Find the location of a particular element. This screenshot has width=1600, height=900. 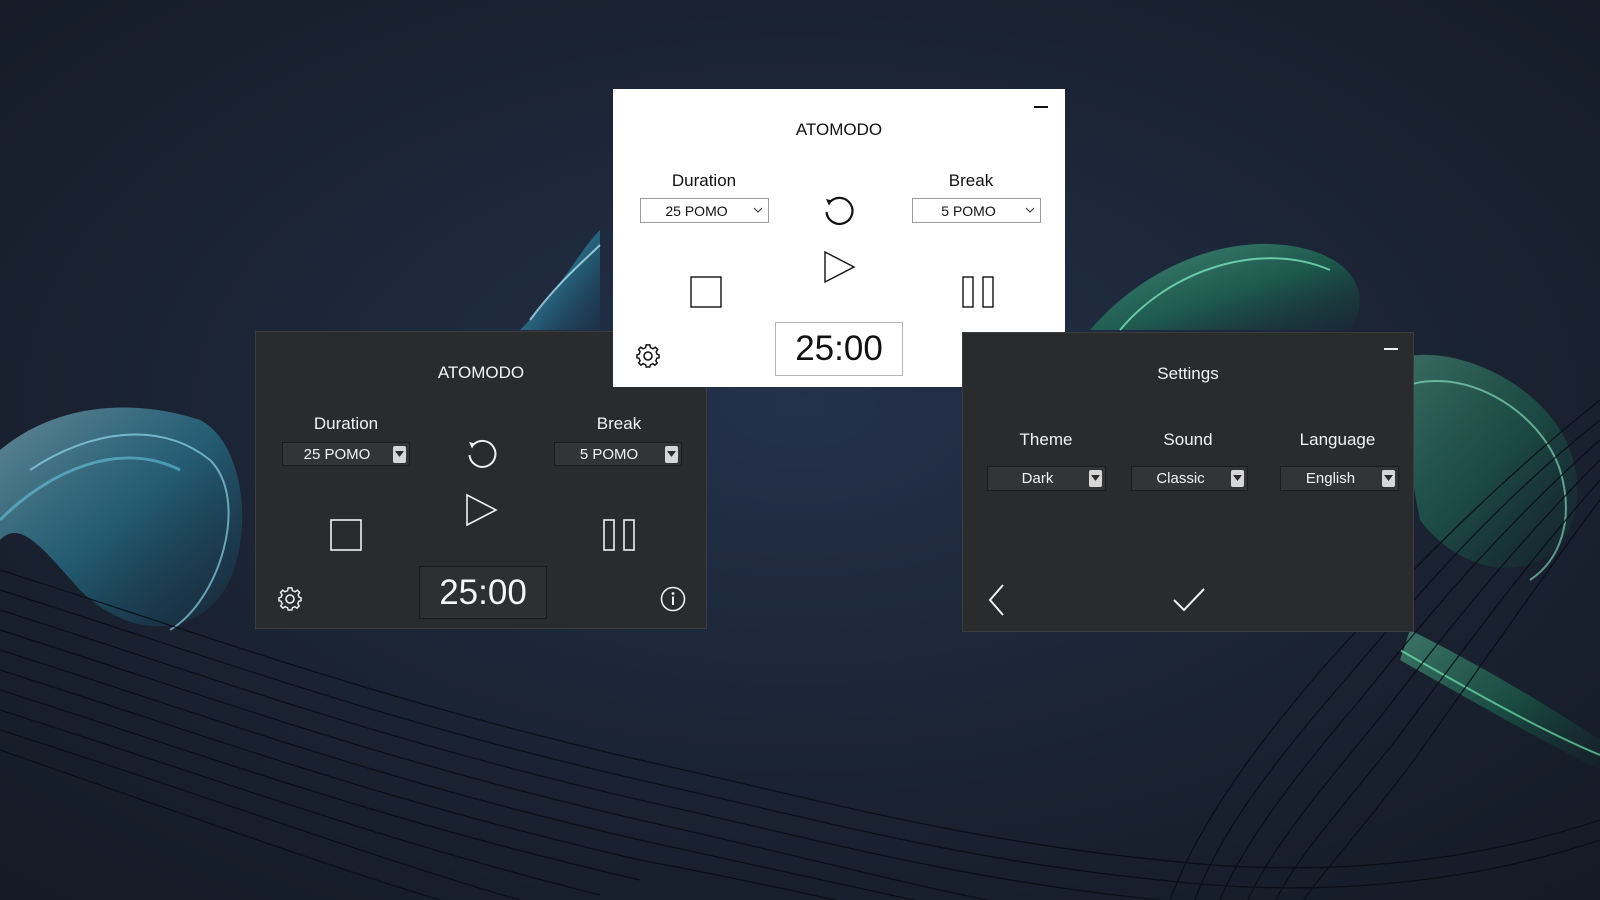

dark-break-select: 5 POMO is located at coordinates (618, 454).